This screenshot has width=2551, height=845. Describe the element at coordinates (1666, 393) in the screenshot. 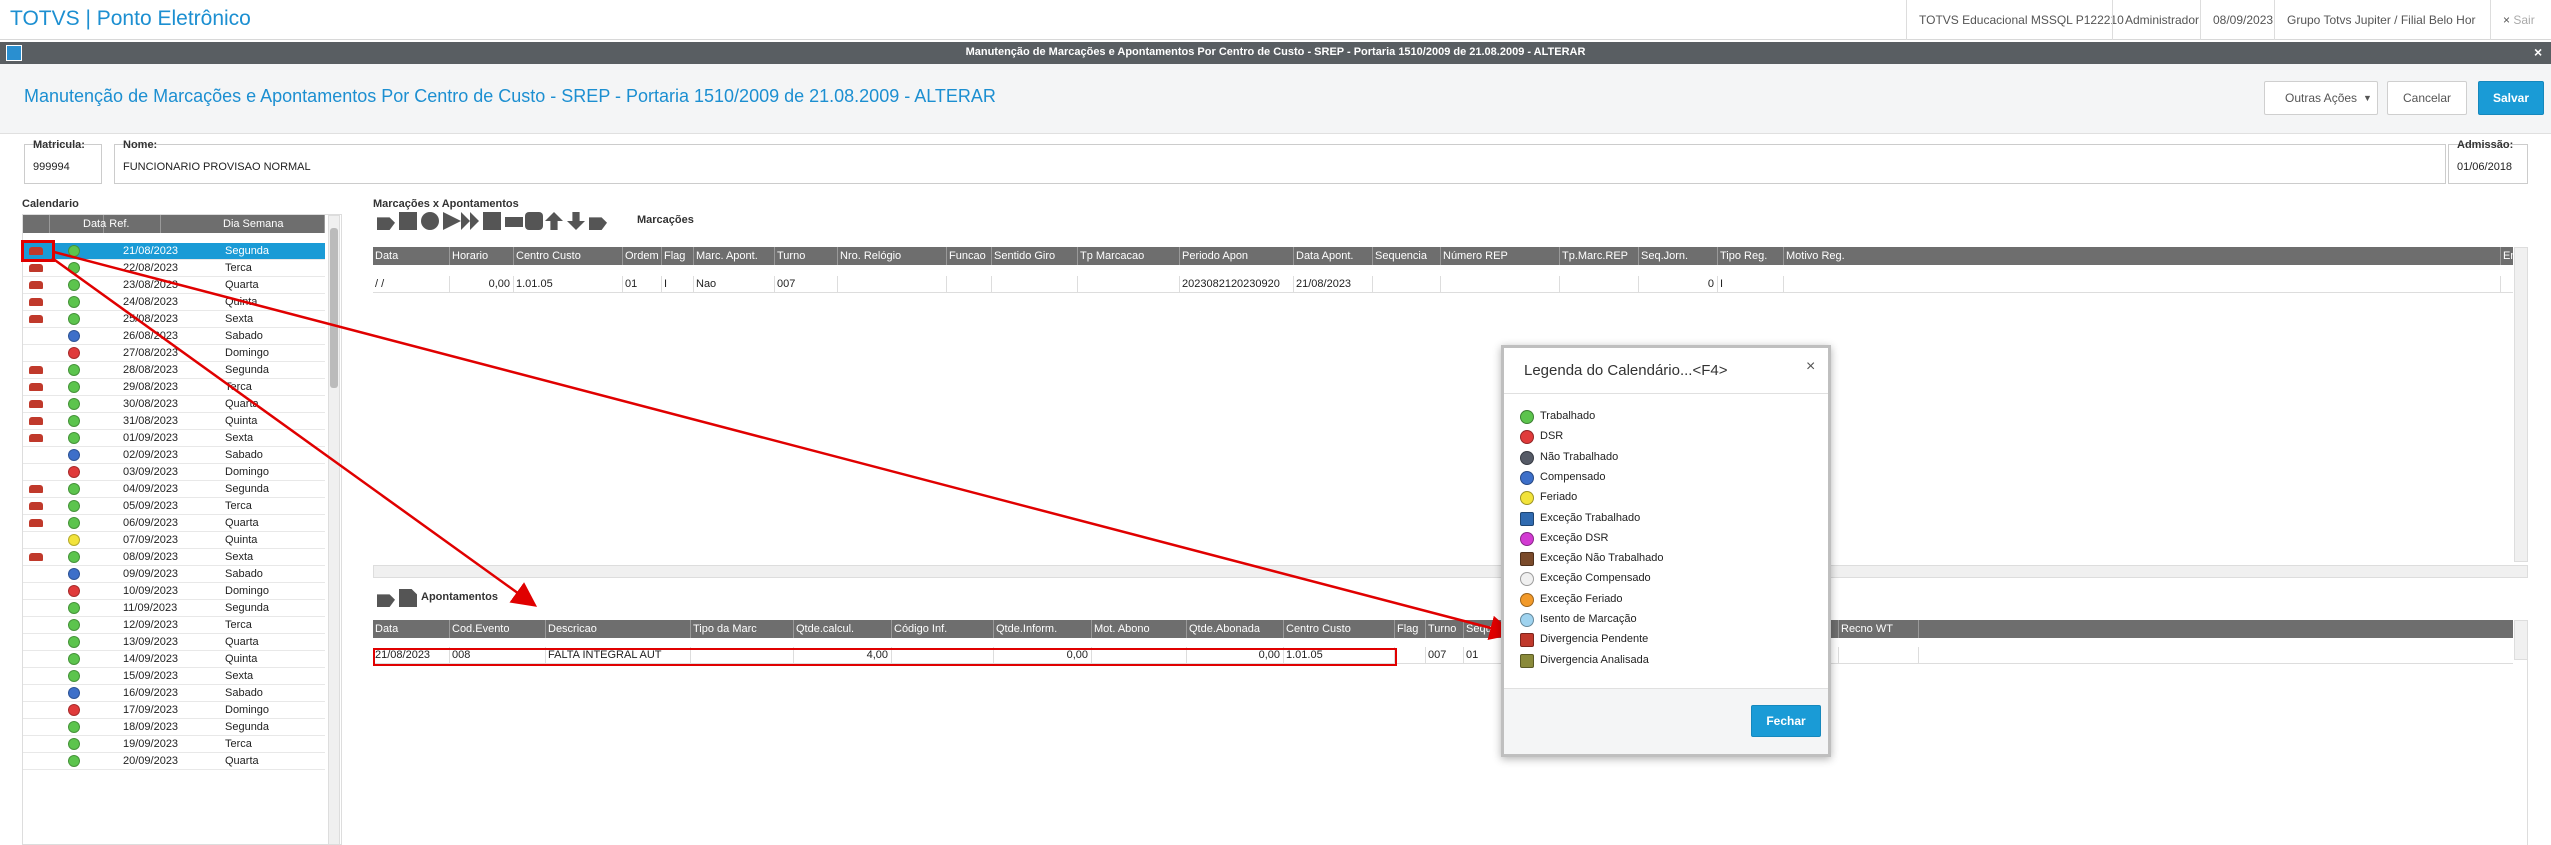

I see `legend-divider` at that location.